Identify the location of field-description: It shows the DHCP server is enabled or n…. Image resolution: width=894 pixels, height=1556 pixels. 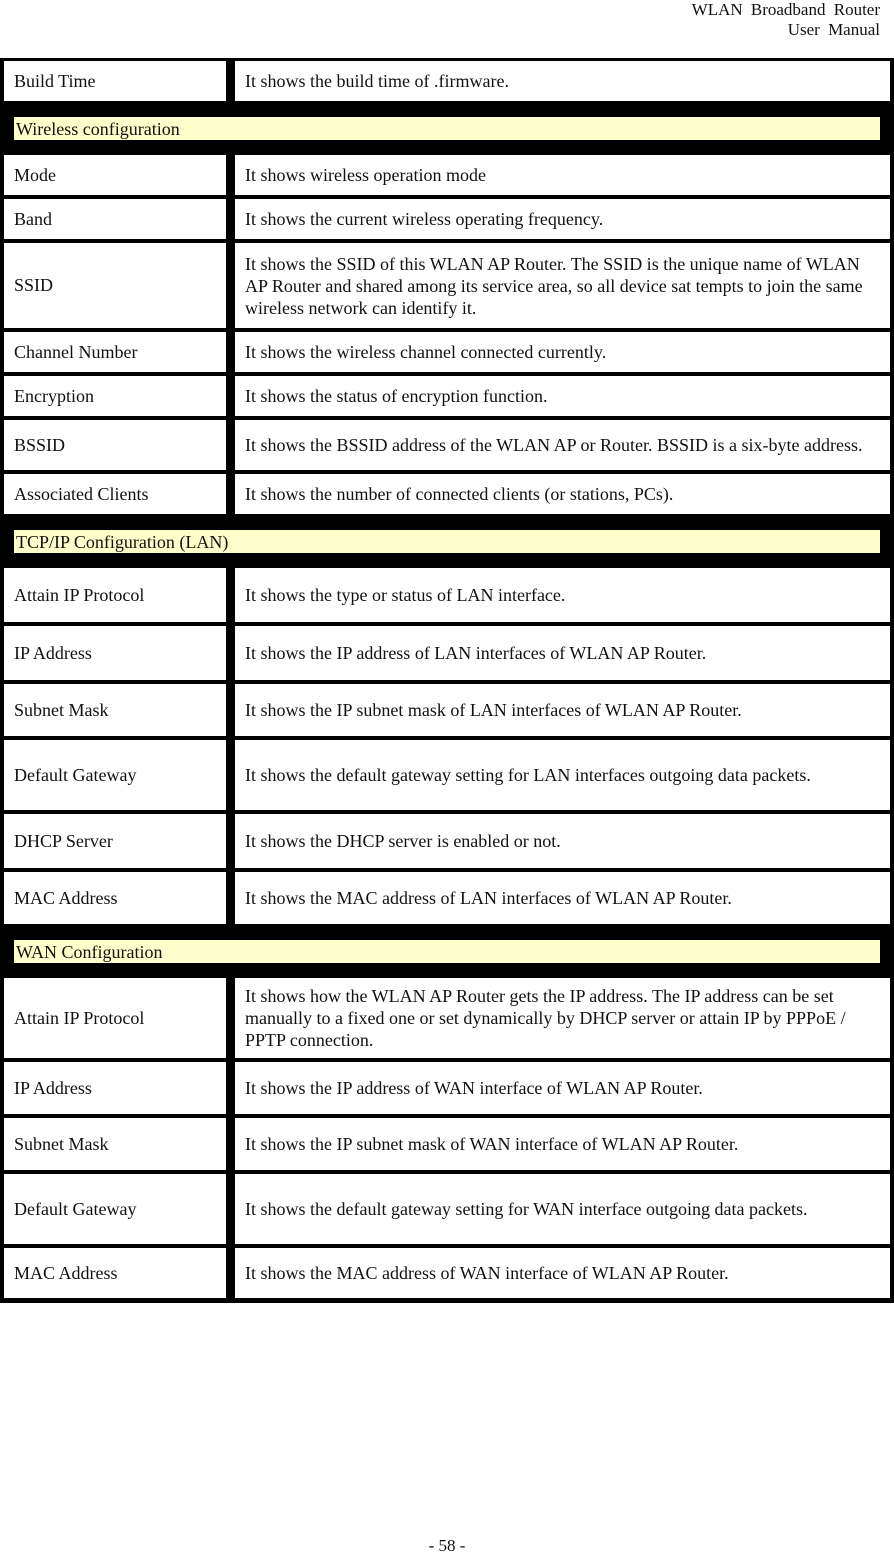
(562, 841).